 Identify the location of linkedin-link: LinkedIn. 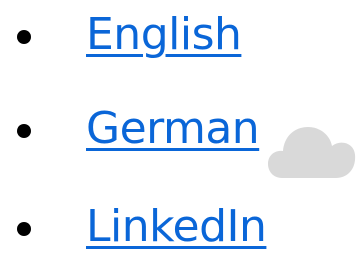
(176, 223).